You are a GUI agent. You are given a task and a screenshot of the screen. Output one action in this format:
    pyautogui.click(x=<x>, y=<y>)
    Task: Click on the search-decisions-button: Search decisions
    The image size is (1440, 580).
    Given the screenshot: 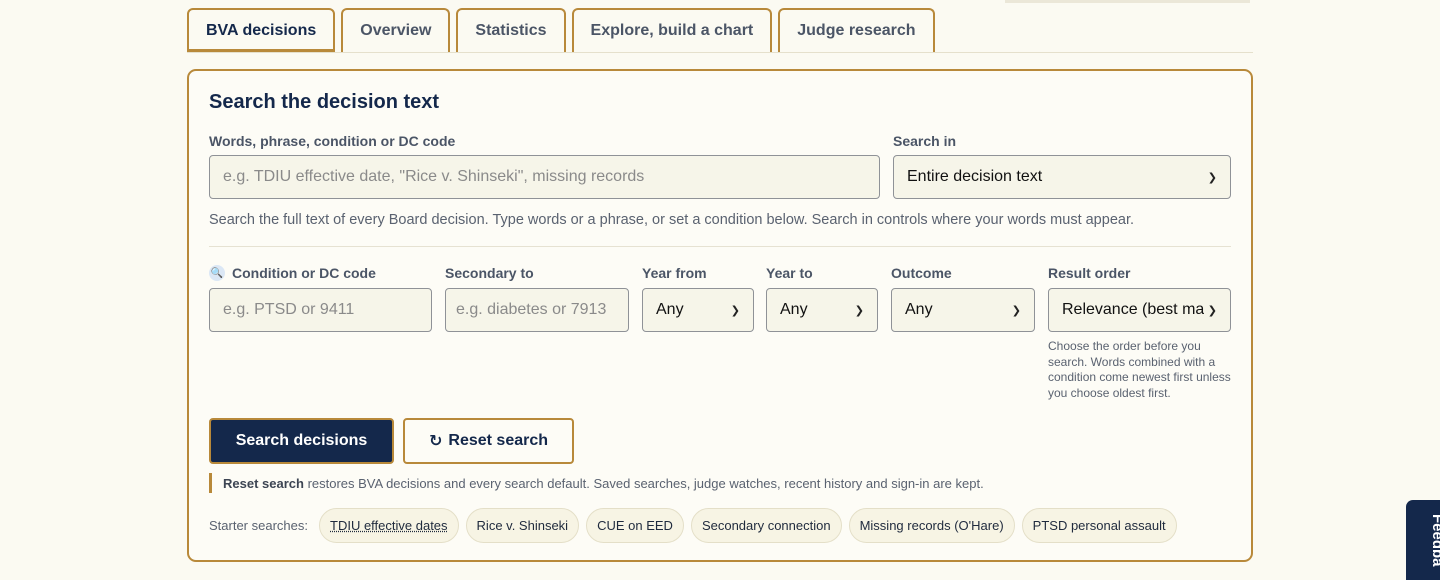 What is the action you would take?
    pyautogui.click(x=301, y=441)
    